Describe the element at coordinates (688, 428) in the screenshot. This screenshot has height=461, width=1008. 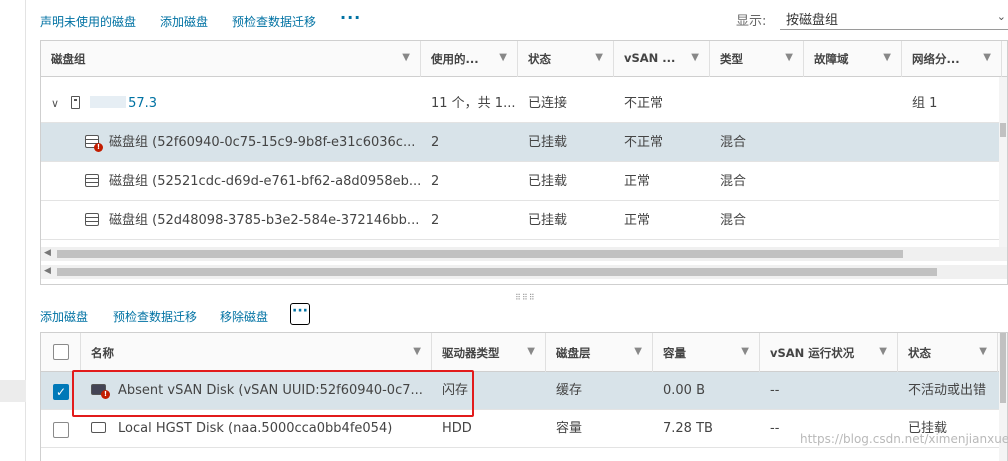
I see `disk-capacity: 7.28 TB` at that location.